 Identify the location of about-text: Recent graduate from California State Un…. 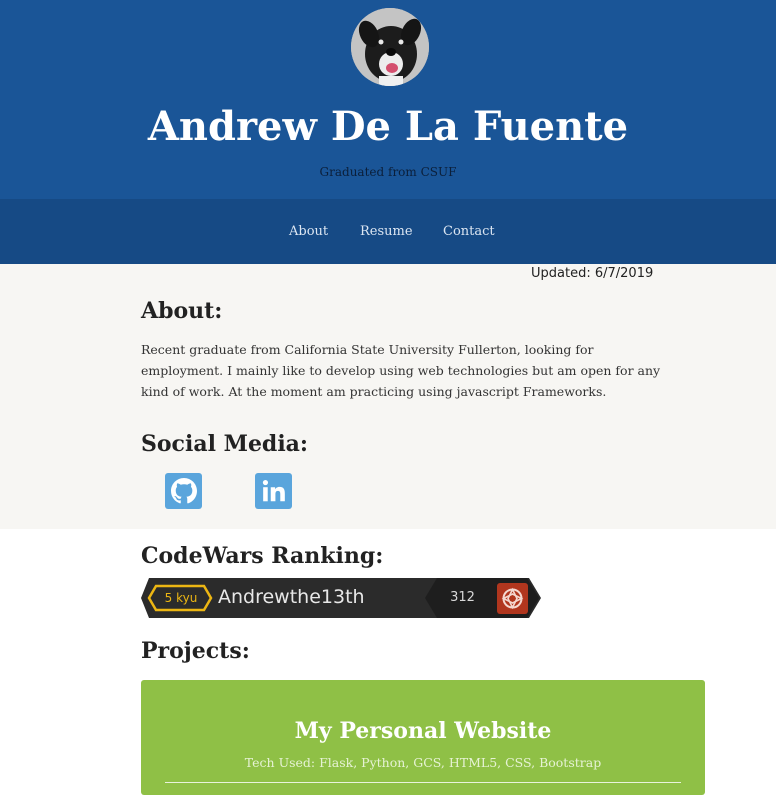
(401, 370).